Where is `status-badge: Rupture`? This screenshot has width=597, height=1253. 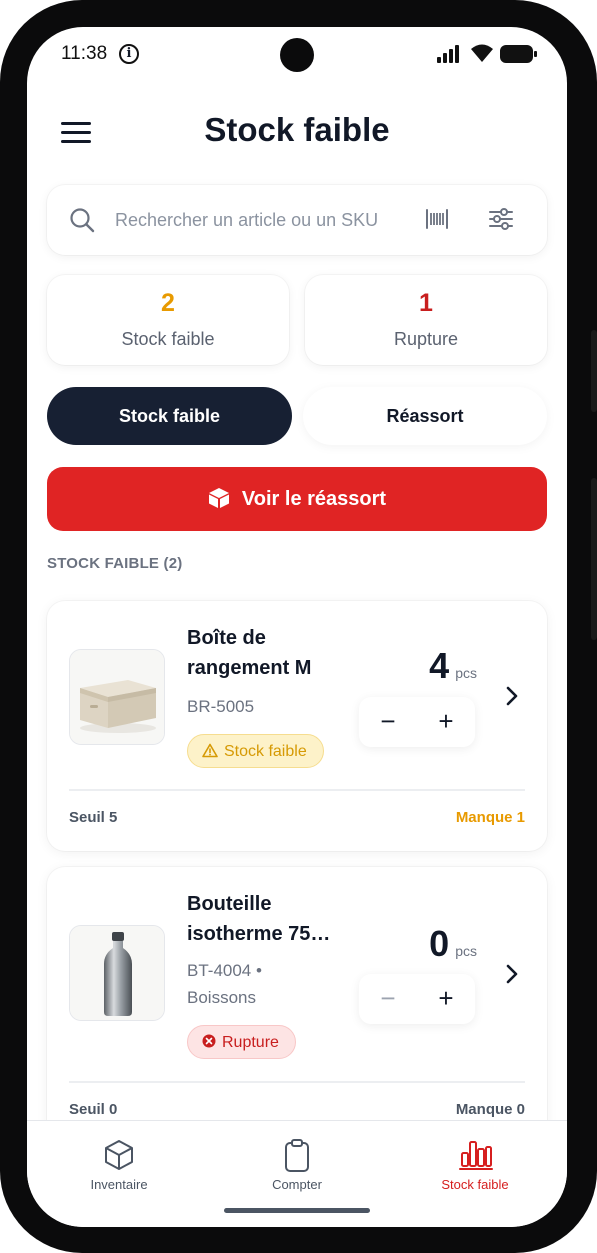 status-badge: Rupture is located at coordinates (241, 1042).